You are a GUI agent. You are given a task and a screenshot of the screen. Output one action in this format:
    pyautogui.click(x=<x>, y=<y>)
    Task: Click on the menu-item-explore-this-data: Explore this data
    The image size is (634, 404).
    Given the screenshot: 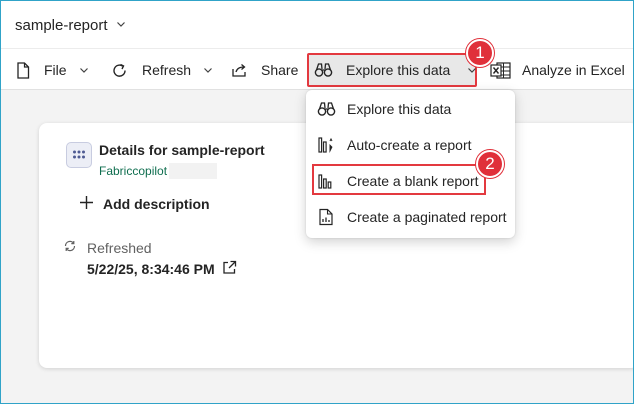 What is the action you would take?
    pyautogui.click(x=410, y=109)
    